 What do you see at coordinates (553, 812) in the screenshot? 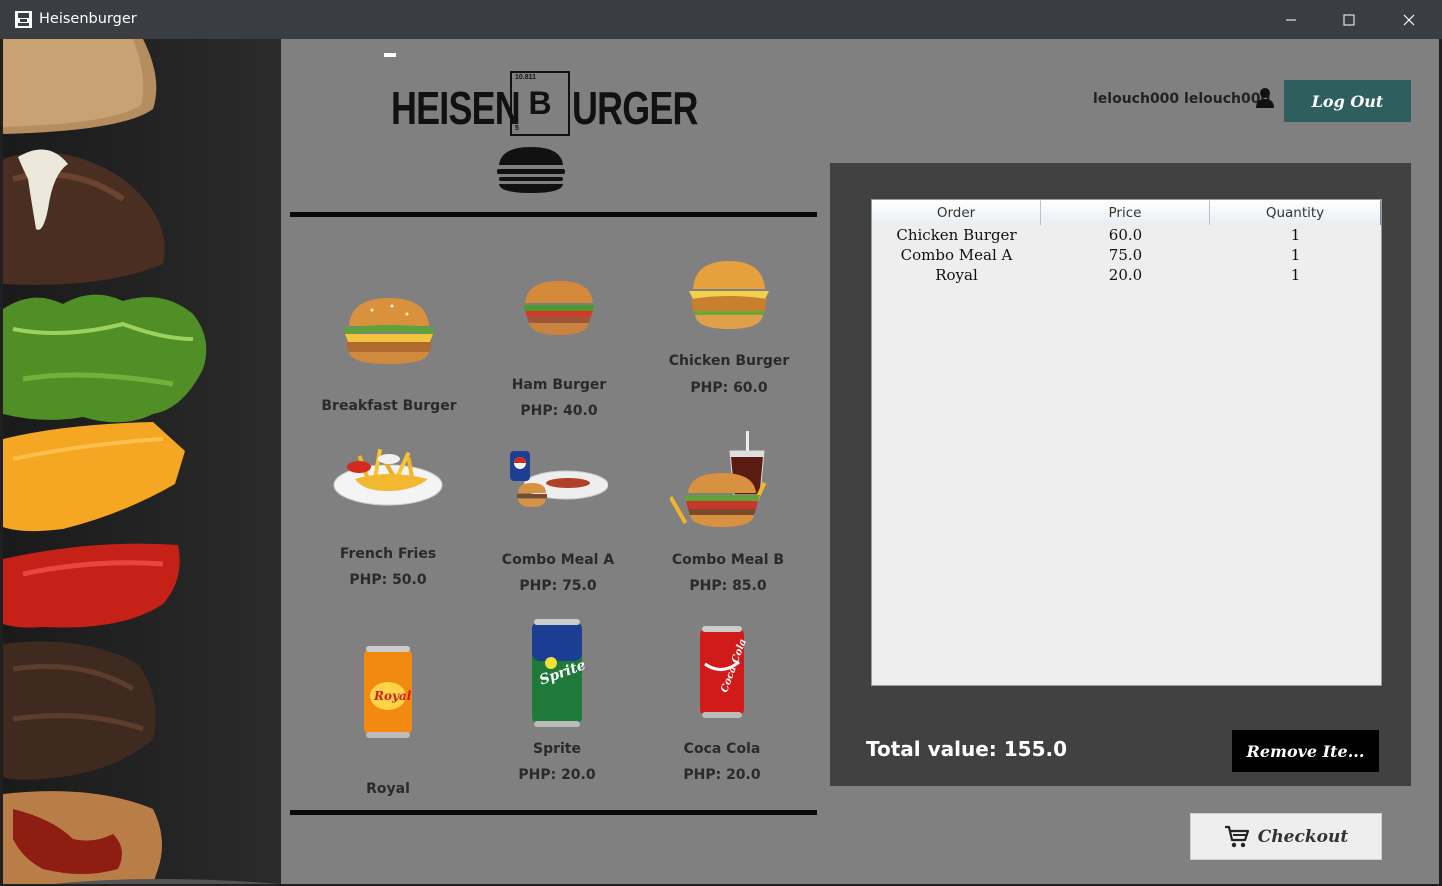
I see `menu-bottom-divider` at bounding box center [553, 812].